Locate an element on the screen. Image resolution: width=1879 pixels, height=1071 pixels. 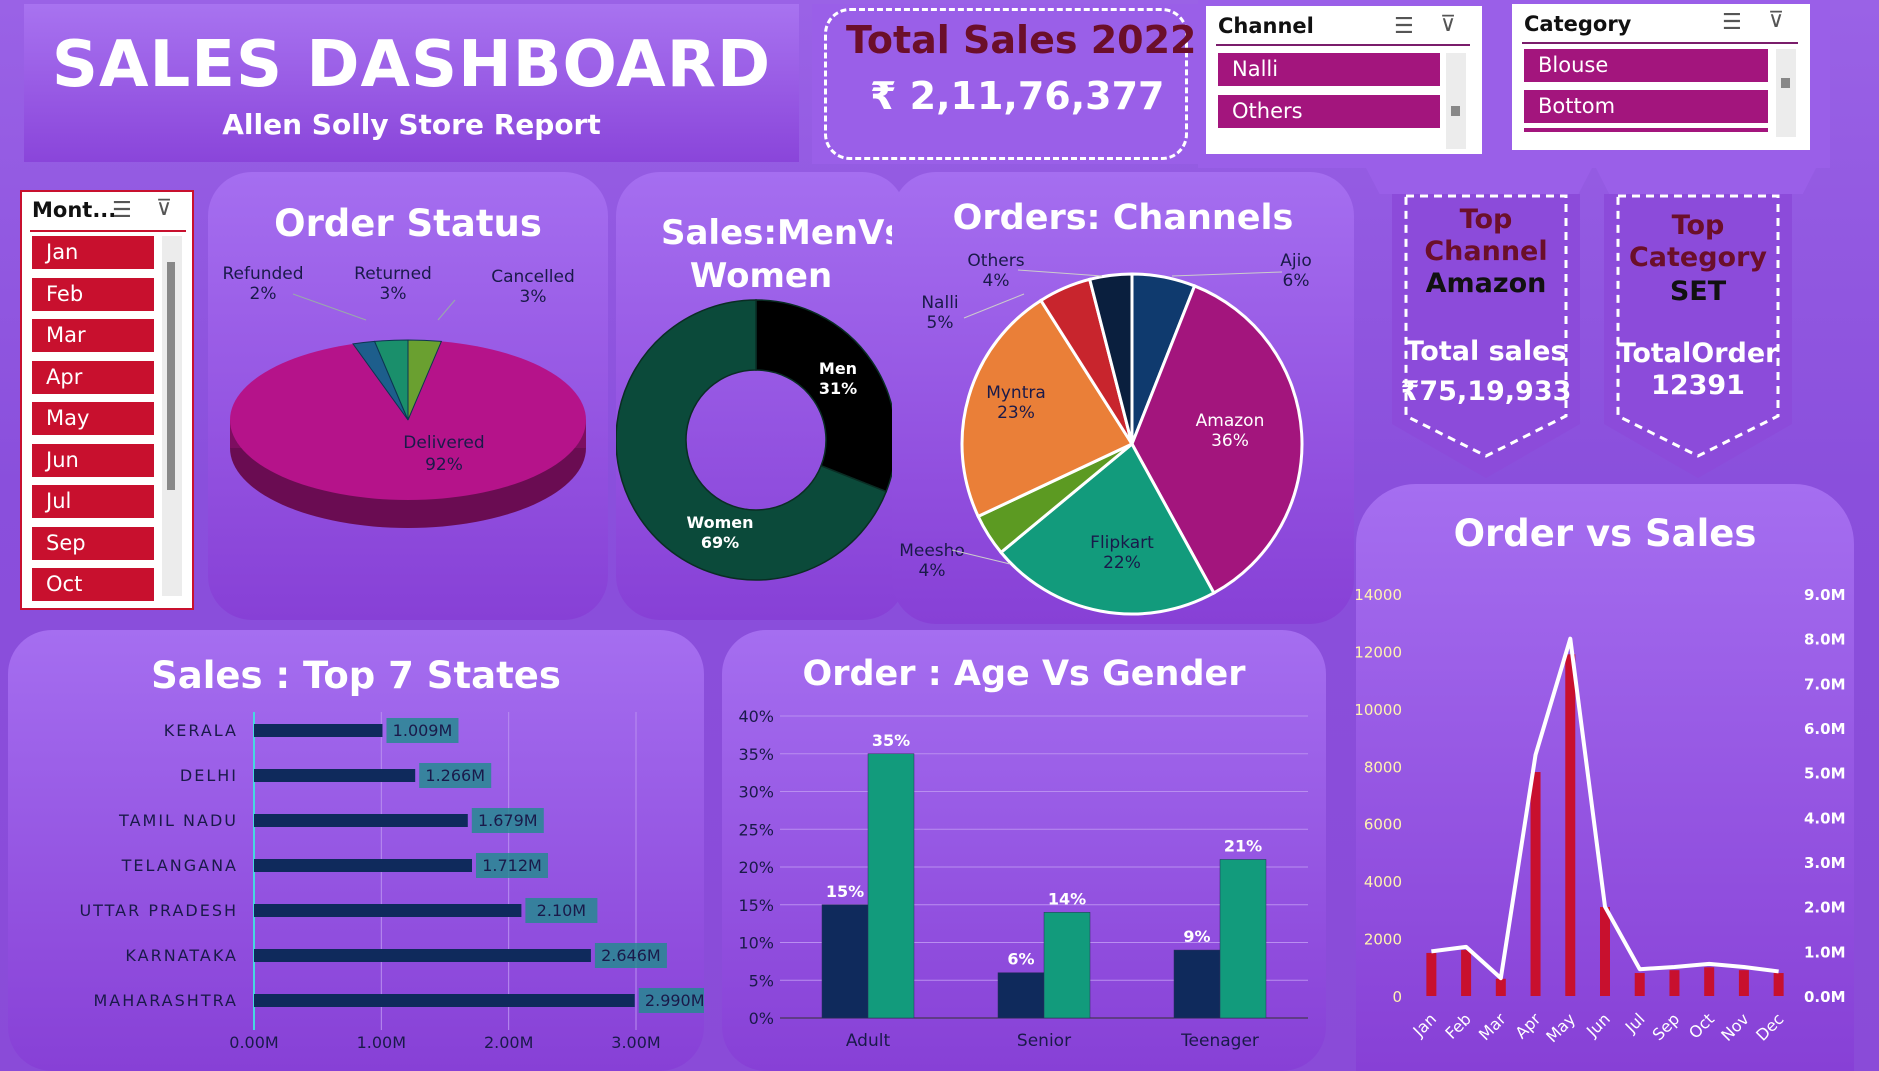
channel-slicer: Channel ☰ ⊽ Nalli Others is located at coordinates (1344, 80).